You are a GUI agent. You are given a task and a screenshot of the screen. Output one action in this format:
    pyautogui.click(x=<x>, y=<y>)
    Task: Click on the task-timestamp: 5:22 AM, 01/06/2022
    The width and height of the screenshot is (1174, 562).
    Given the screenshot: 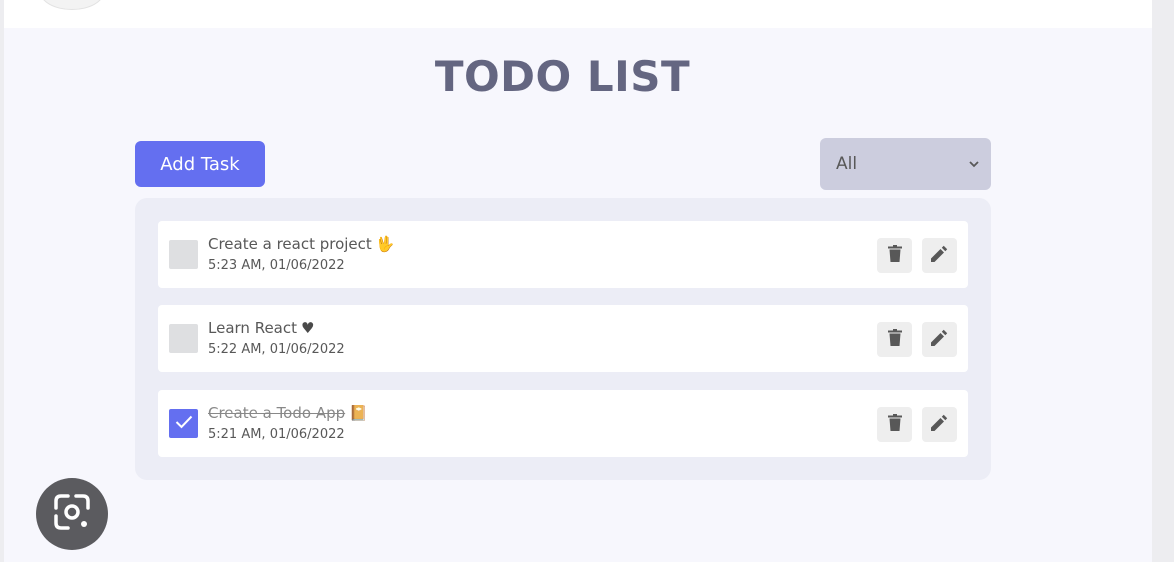 What is the action you would take?
    pyautogui.click(x=276, y=349)
    